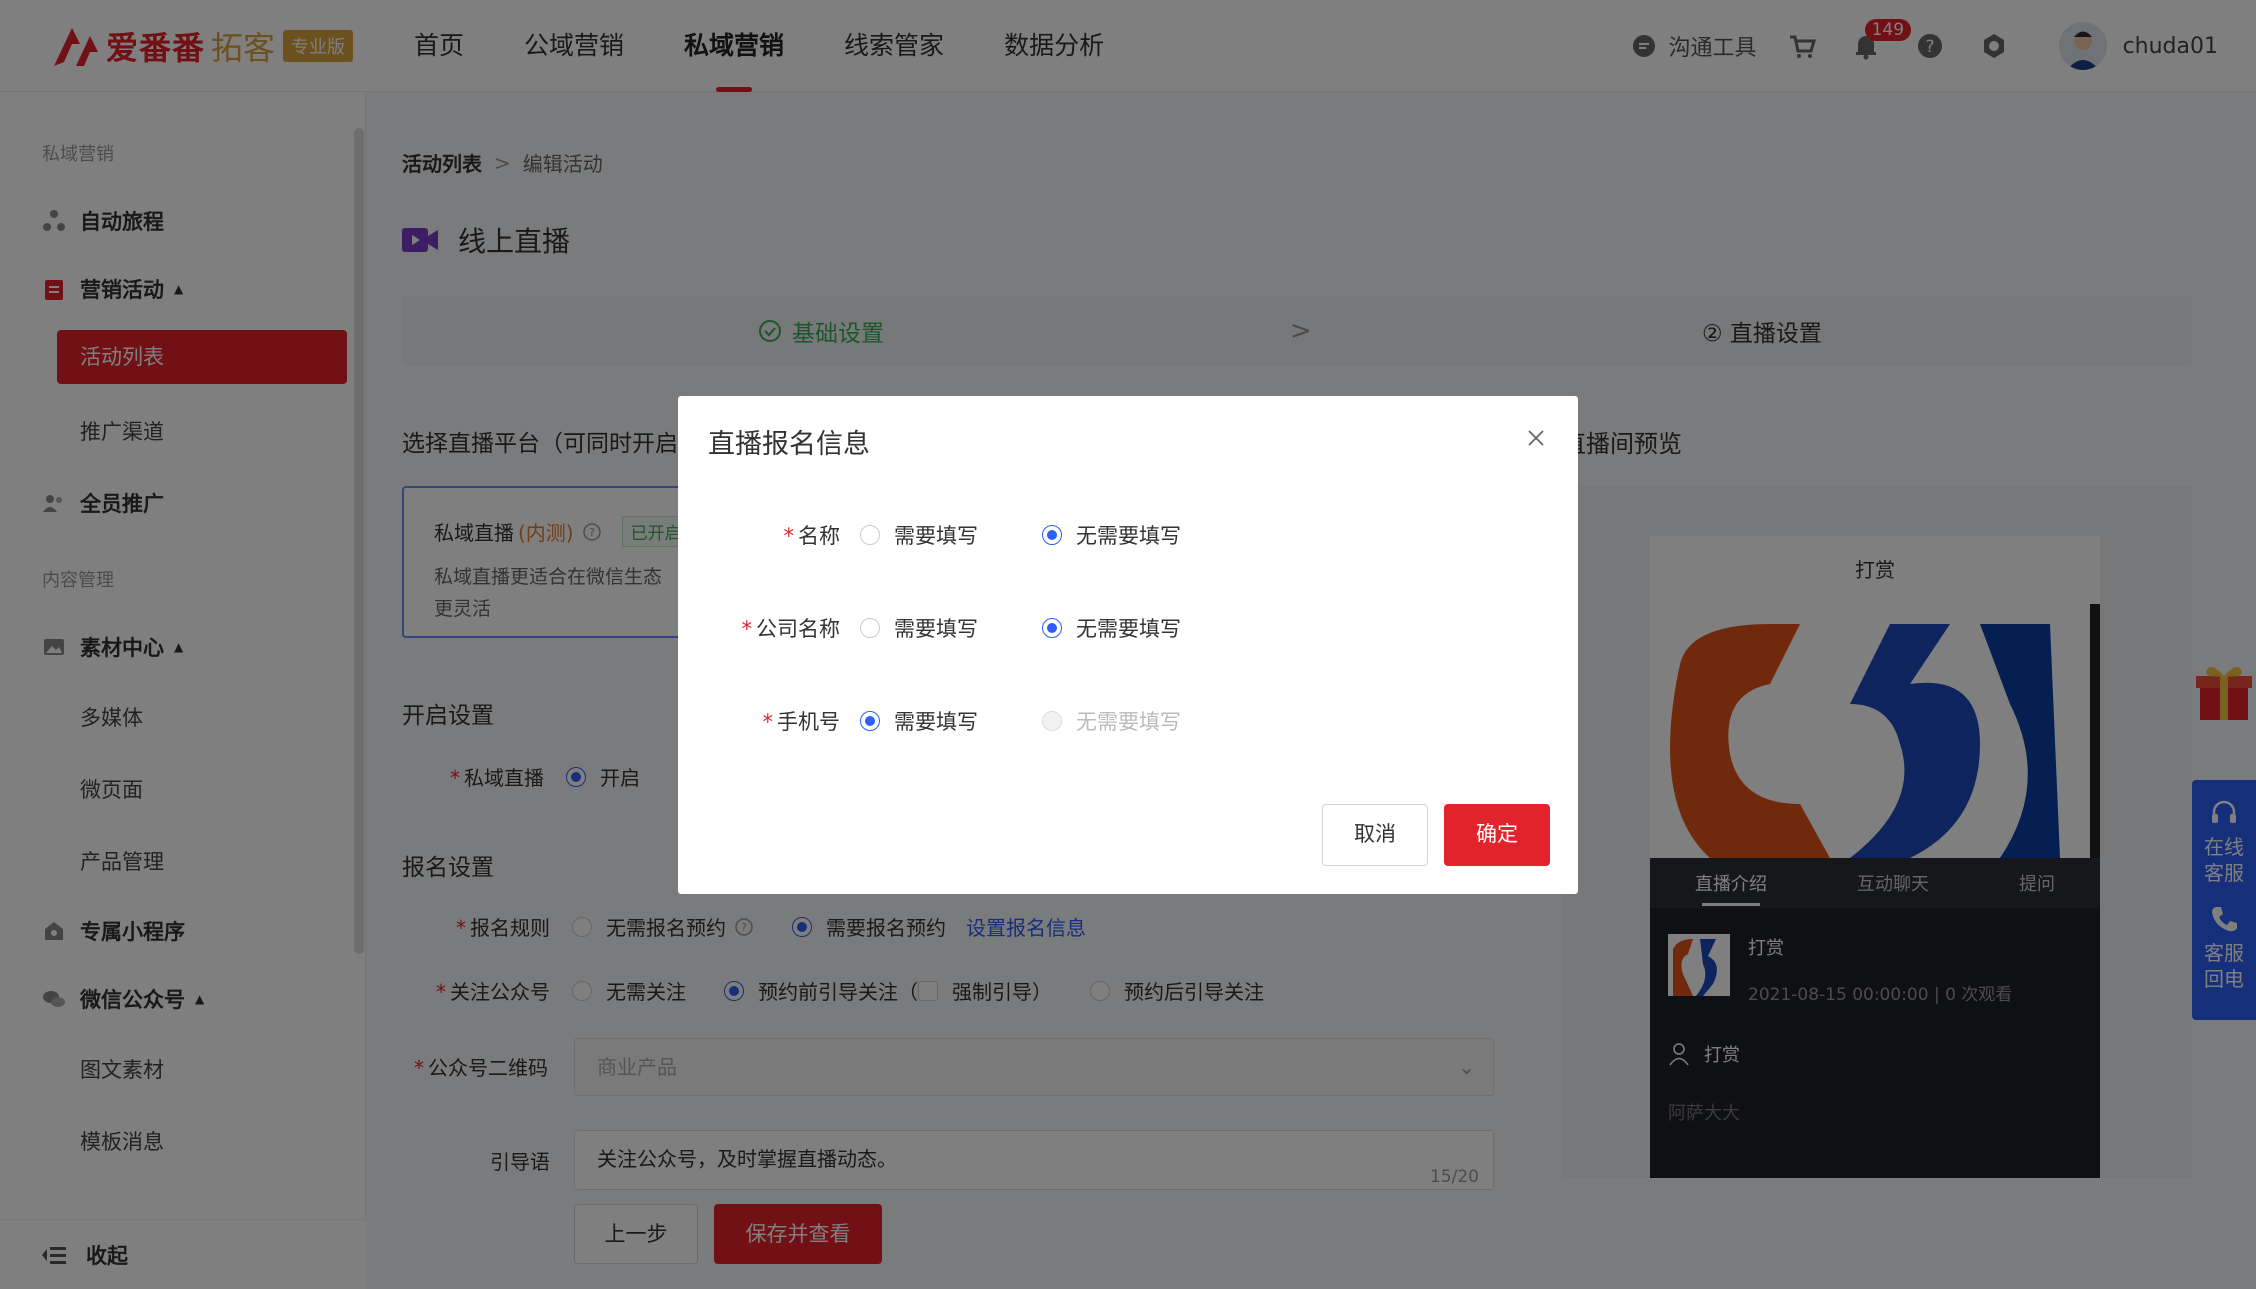 Image resolution: width=2256 pixels, height=1289 pixels. Describe the element at coordinates (1497, 835) in the screenshot. I see `confirm-button: 确定` at that location.